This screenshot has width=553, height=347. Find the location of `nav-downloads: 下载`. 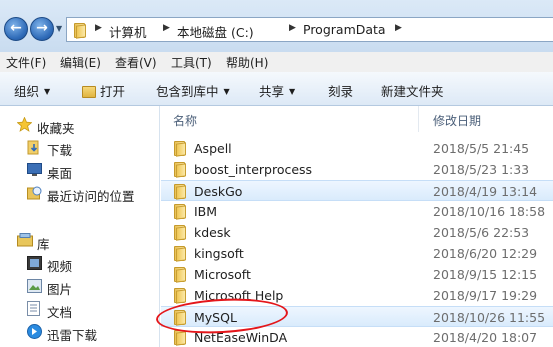

nav-downloads: 下载 is located at coordinates (59, 149).